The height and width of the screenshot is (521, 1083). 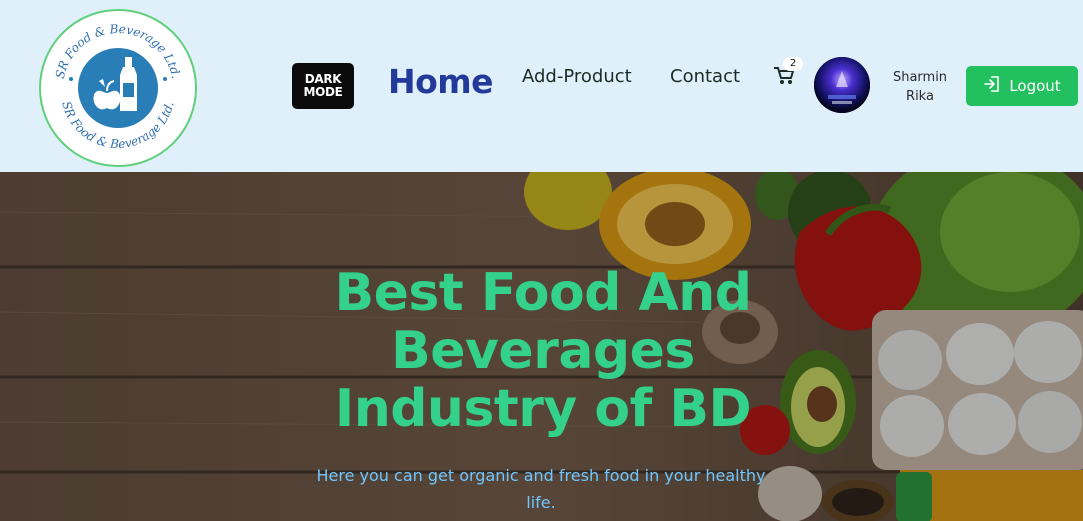 I want to click on logout-button: Logout, so click(x=1022, y=86).